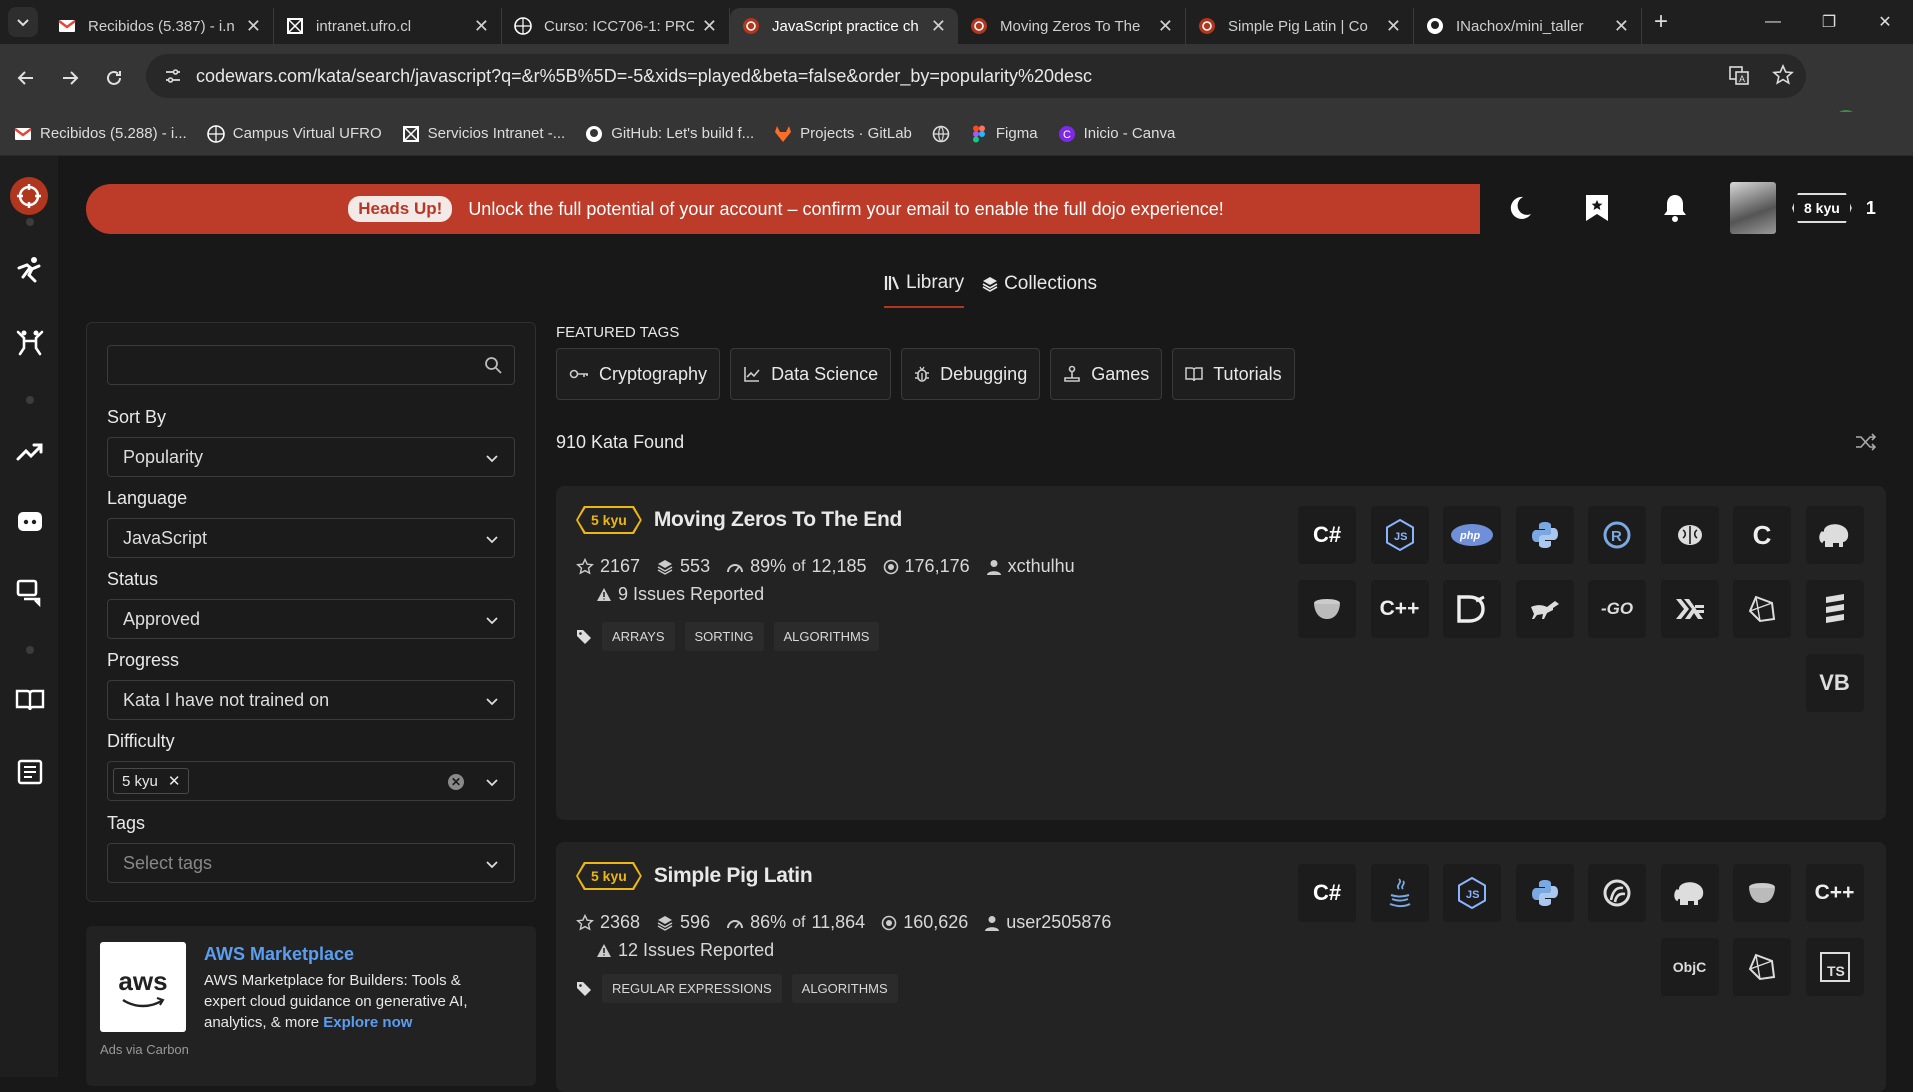 The width and height of the screenshot is (1913, 1092). What do you see at coordinates (1739, 75) in the screenshot?
I see `translate-icon: A` at bounding box center [1739, 75].